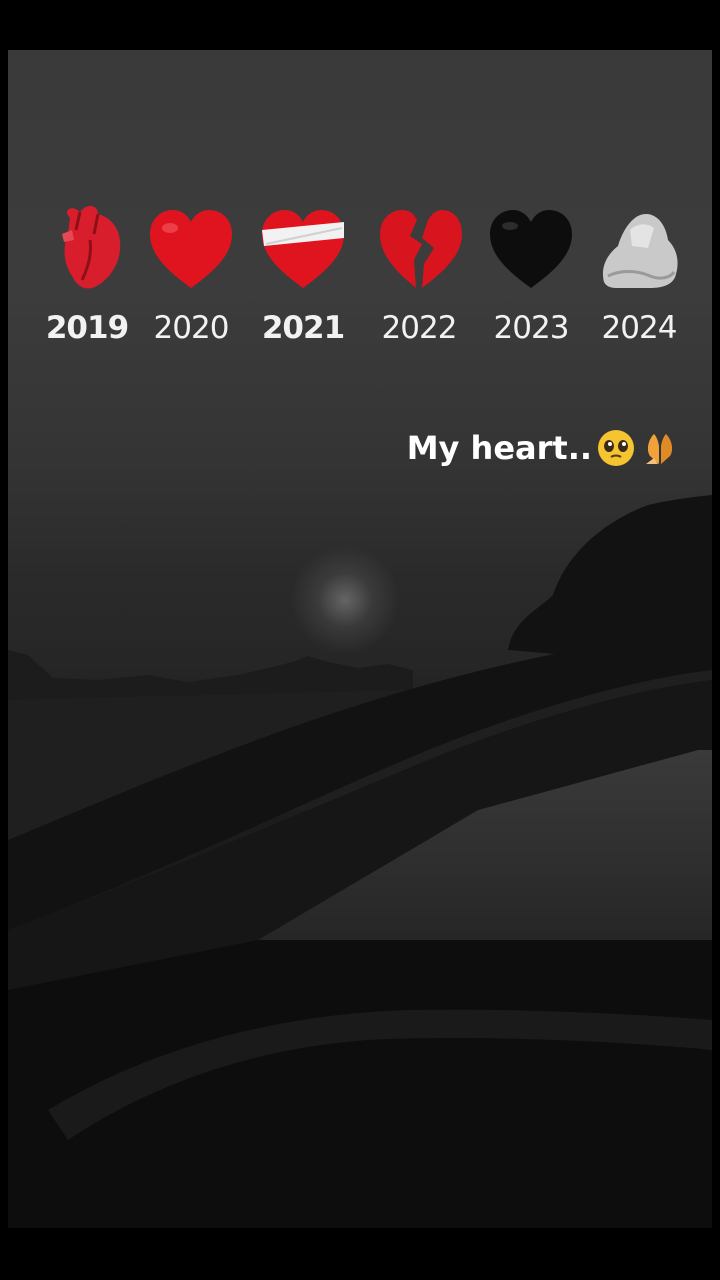 Image resolution: width=720 pixels, height=1280 pixels. I want to click on black-heart-icon, so click(531, 249).